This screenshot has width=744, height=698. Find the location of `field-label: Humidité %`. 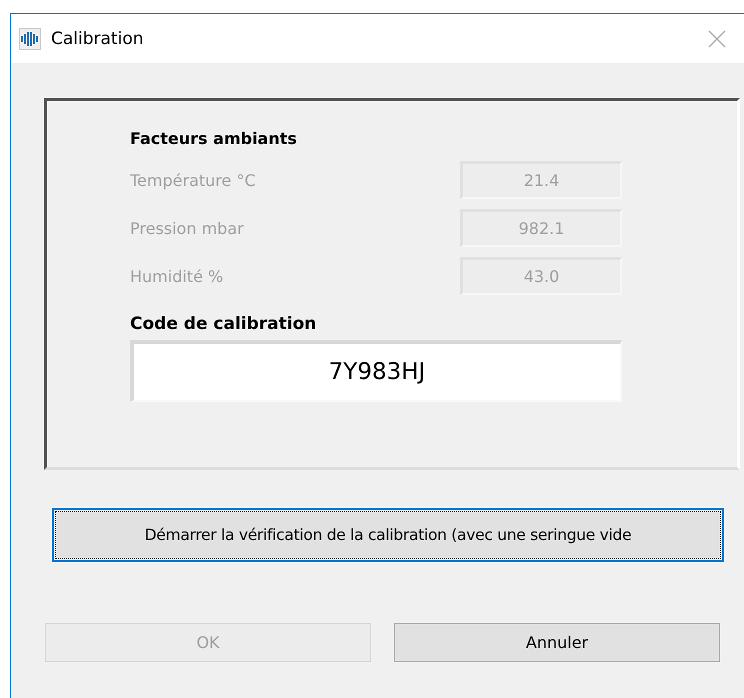

field-label: Humidité % is located at coordinates (177, 276).